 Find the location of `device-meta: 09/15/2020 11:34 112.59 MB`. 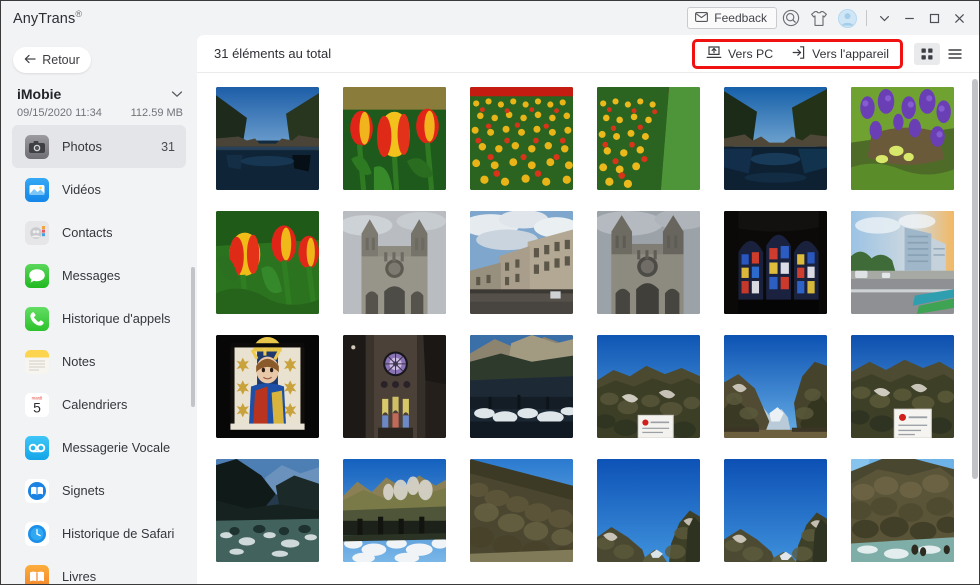

device-meta: 09/15/2020 11:34 112.59 MB is located at coordinates (100, 113).